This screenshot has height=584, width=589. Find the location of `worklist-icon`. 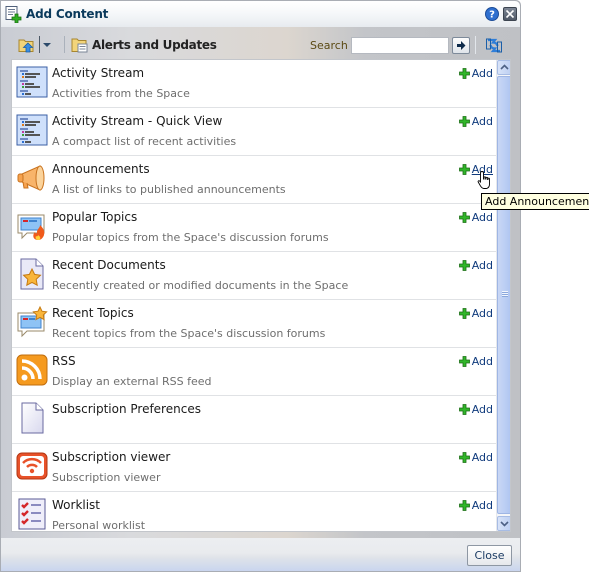

worklist-icon is located at coordinates (32, 514).